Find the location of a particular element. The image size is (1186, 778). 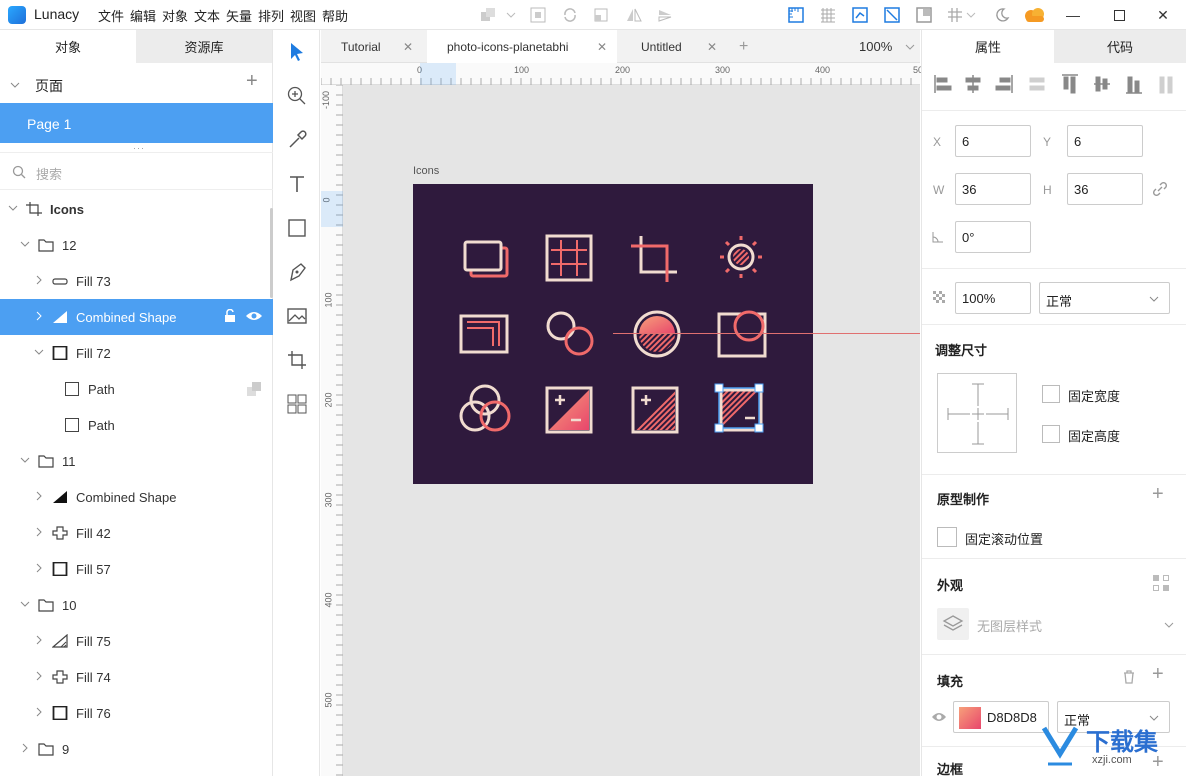

image-tool-icon is located at coordinates (297, 316).